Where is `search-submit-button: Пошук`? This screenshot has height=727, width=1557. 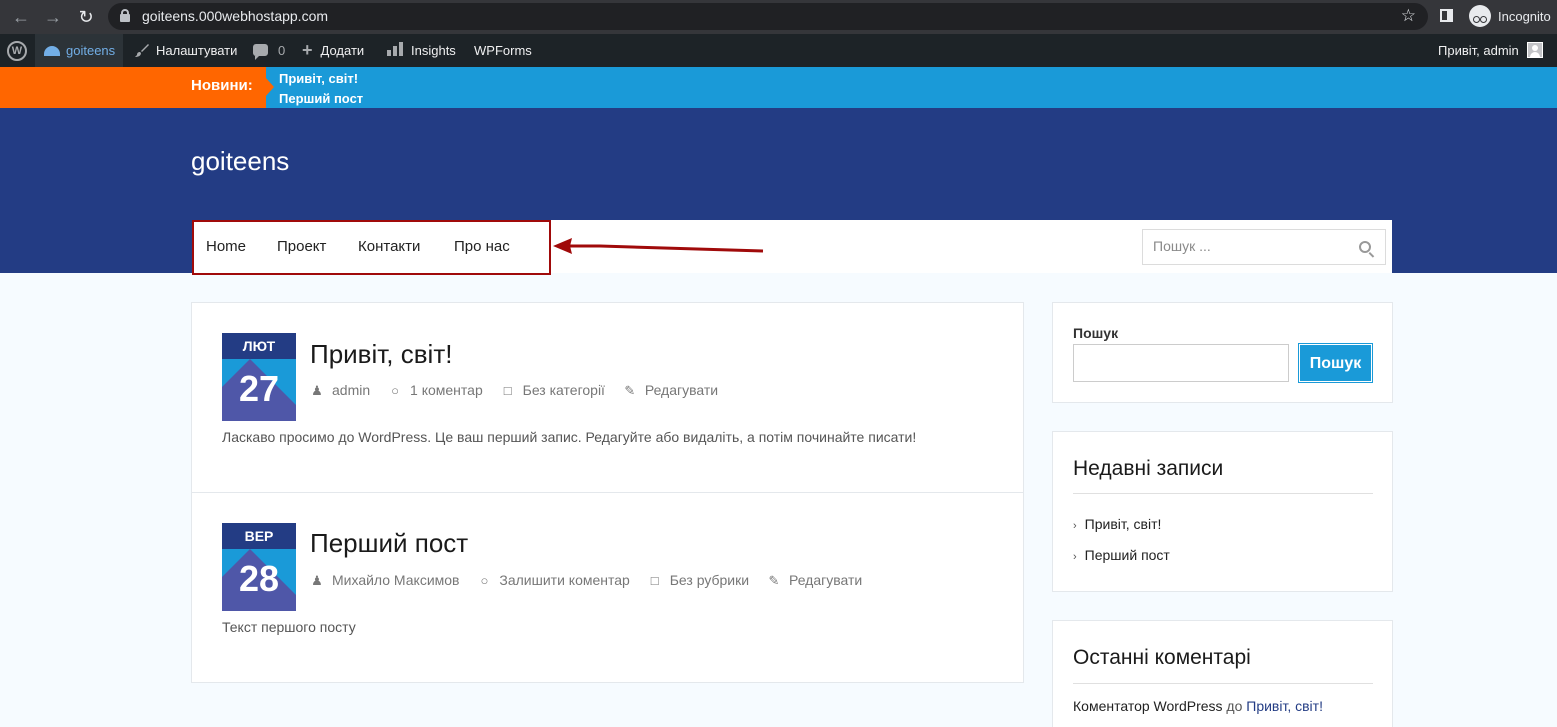
search-submit-button: Пошук is located at coordinates (1335, 363).